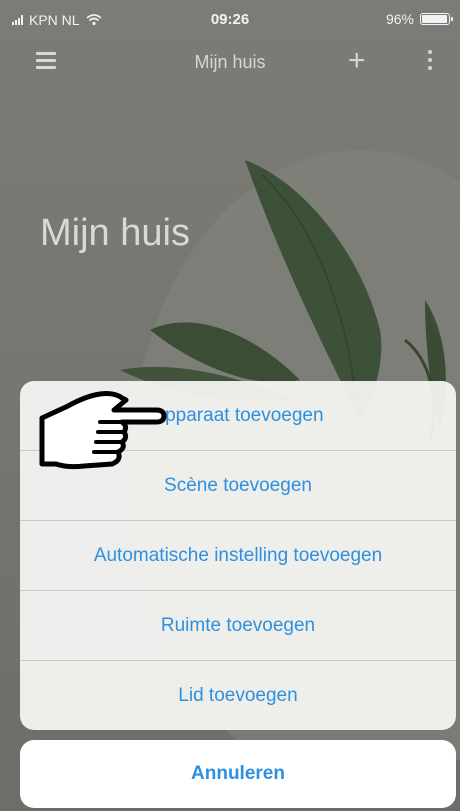 The height and width of the screenshot is (811, 460). I want to click on nav-title: Mijn huis, so click(230, 62).